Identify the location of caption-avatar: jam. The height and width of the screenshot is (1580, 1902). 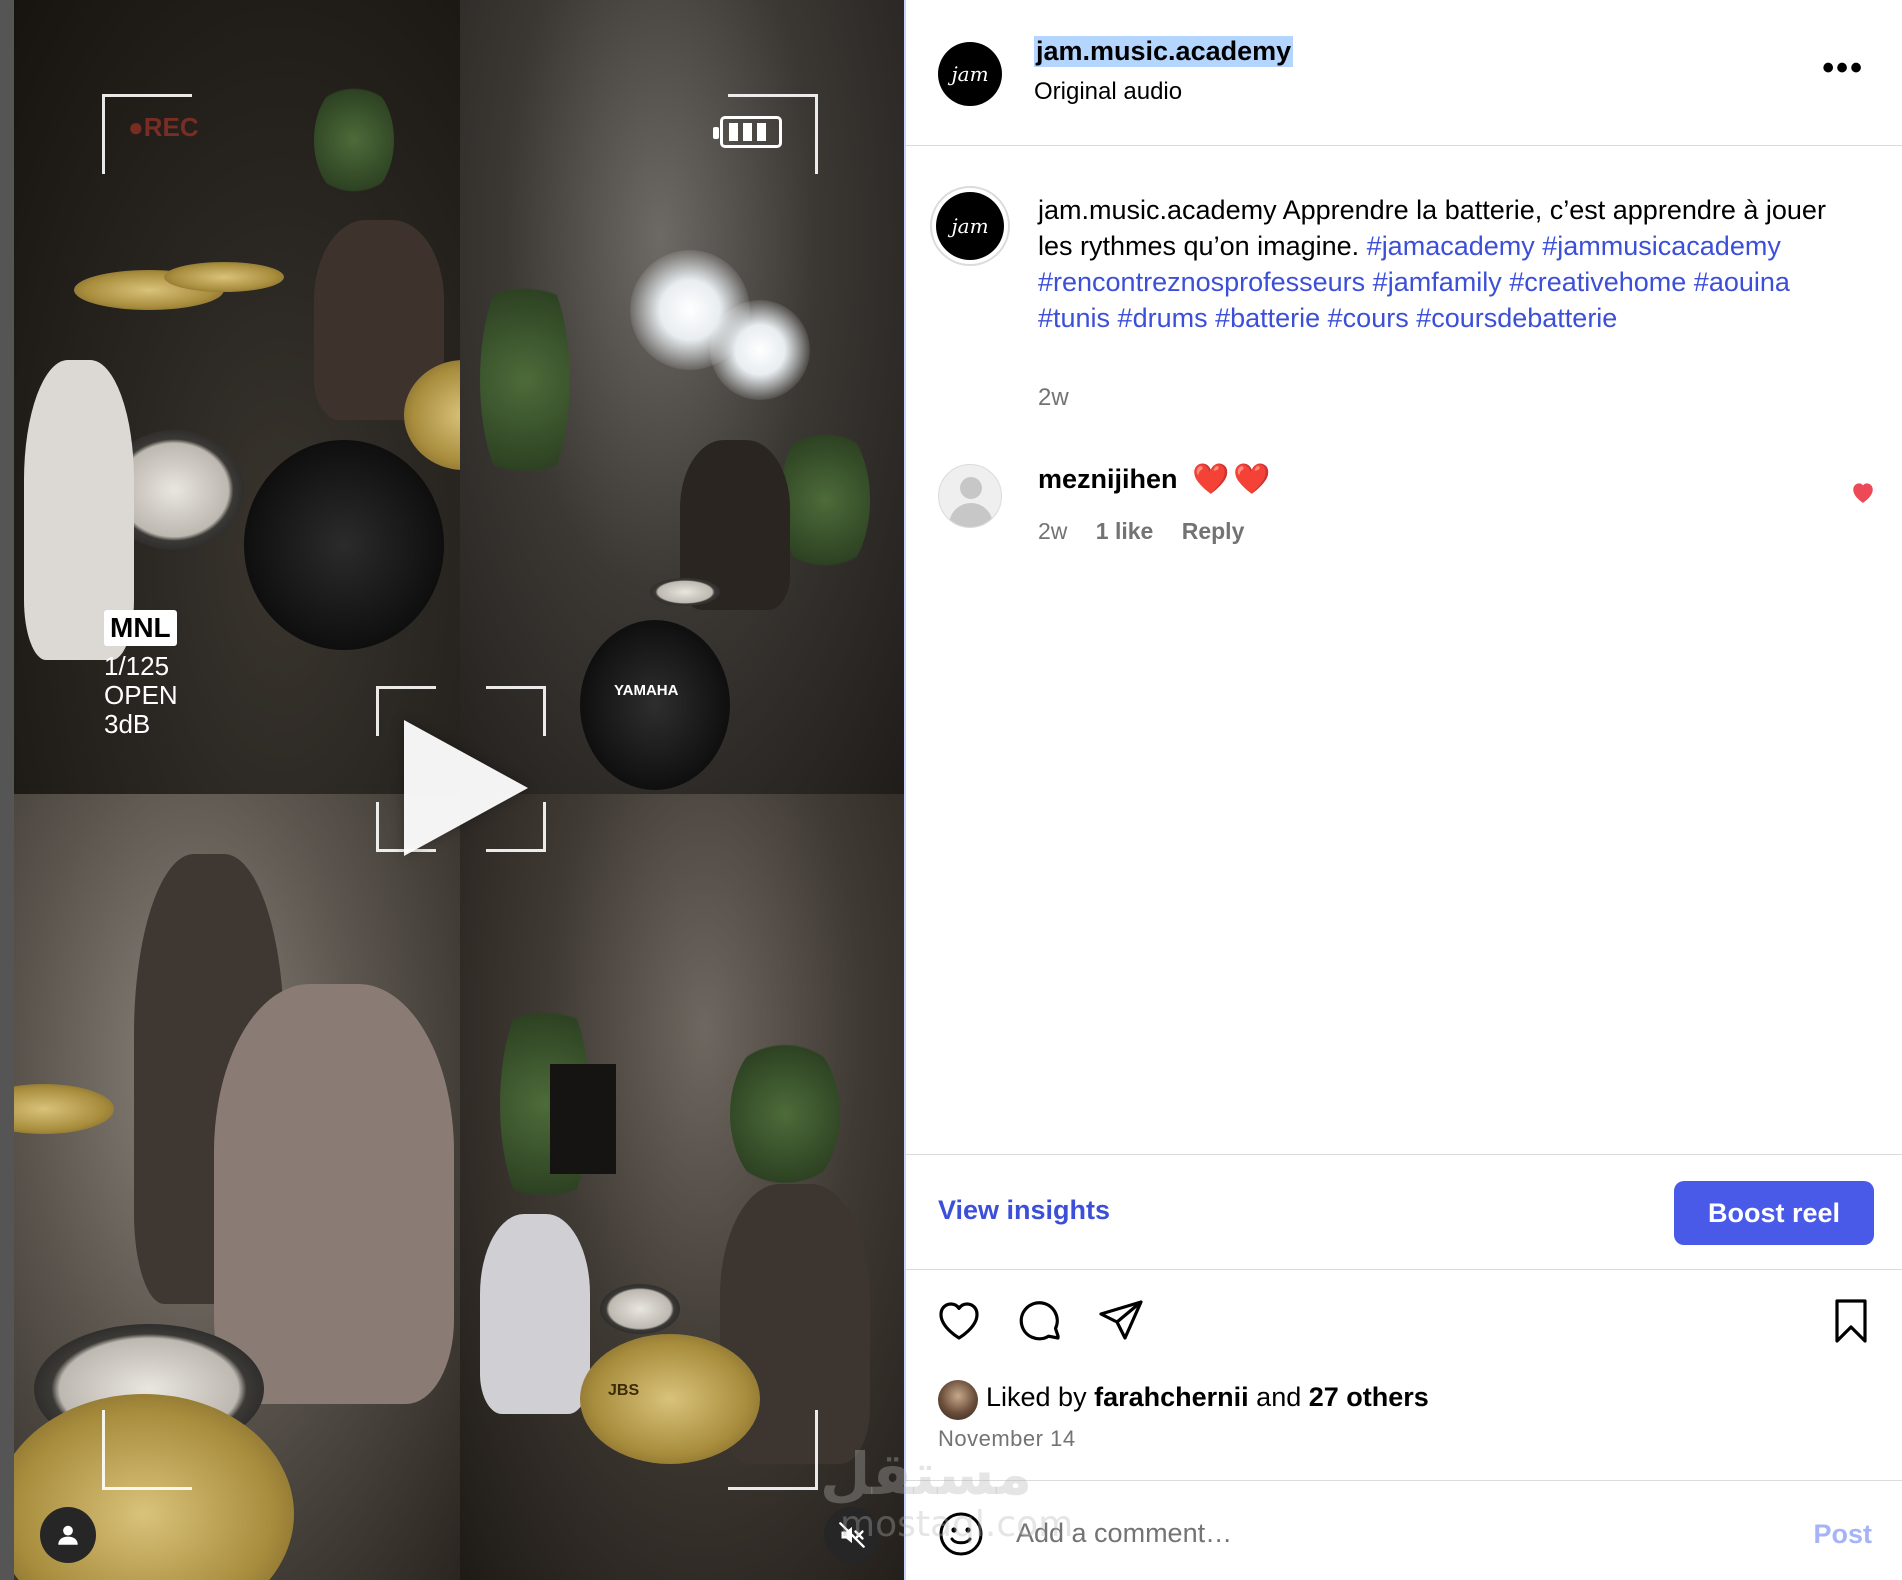
(970, 226).